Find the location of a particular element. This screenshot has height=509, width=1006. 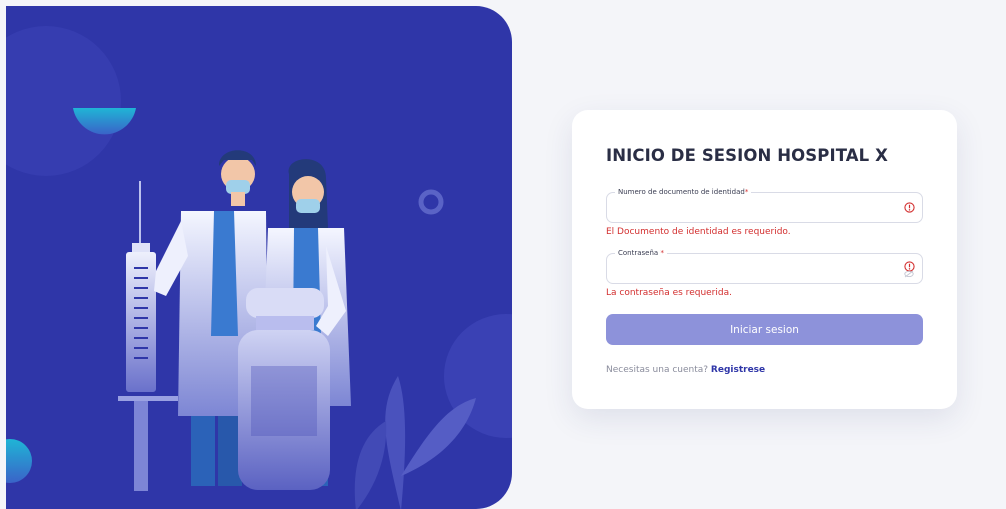

login-button: Iniciar sesion is located at coordinates (764, 329).